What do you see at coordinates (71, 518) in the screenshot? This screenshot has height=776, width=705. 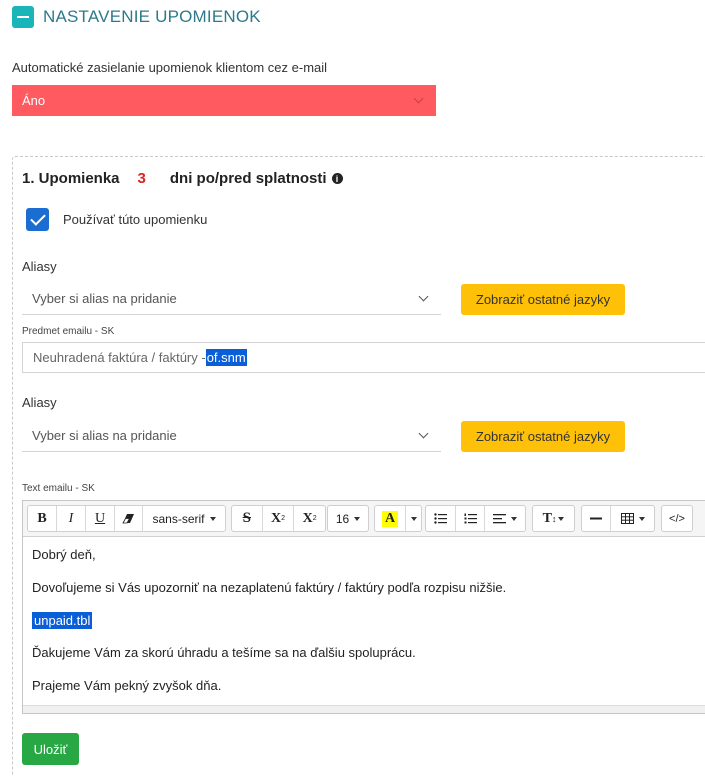 I see `italic-button: I` at bounding box center [71, 518].